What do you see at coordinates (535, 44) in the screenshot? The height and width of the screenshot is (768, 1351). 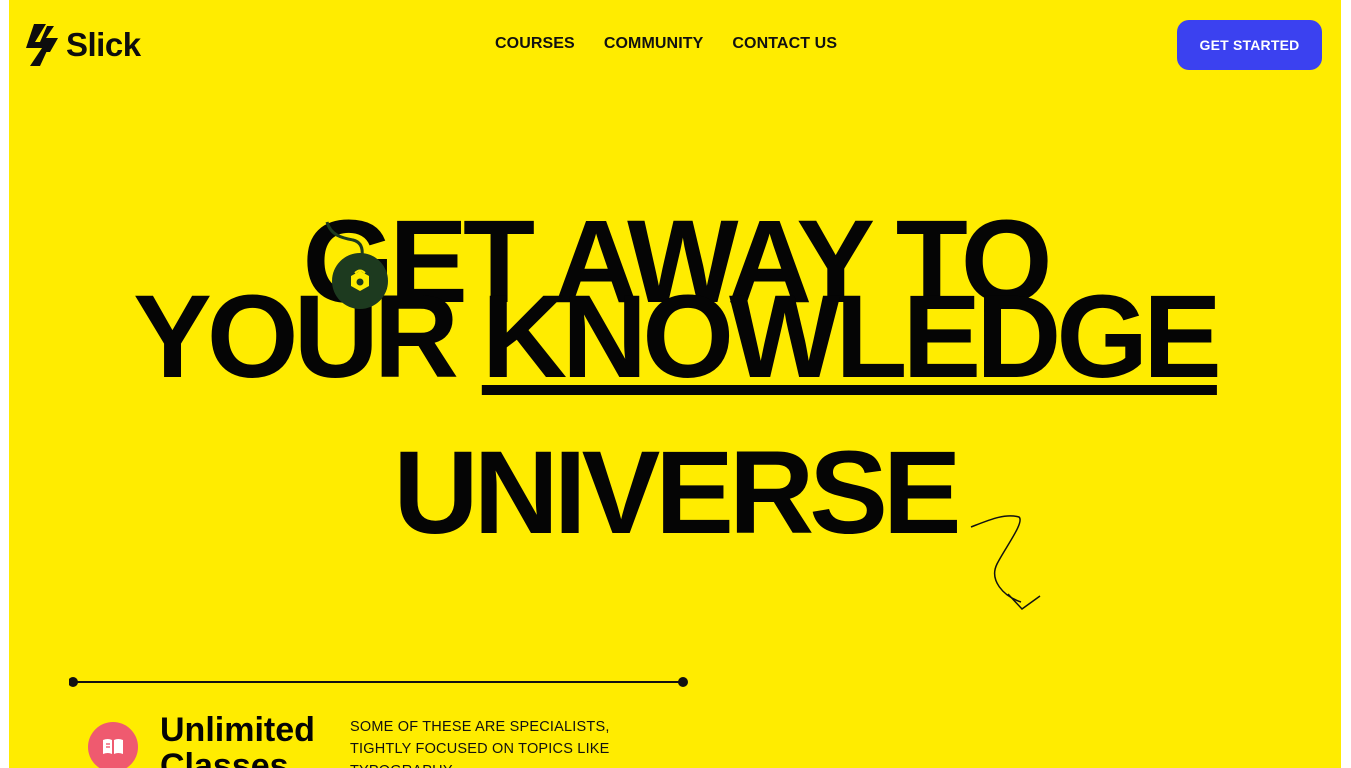 I see `nav-link-courses: COURSES` at bounding box center [535, 44].